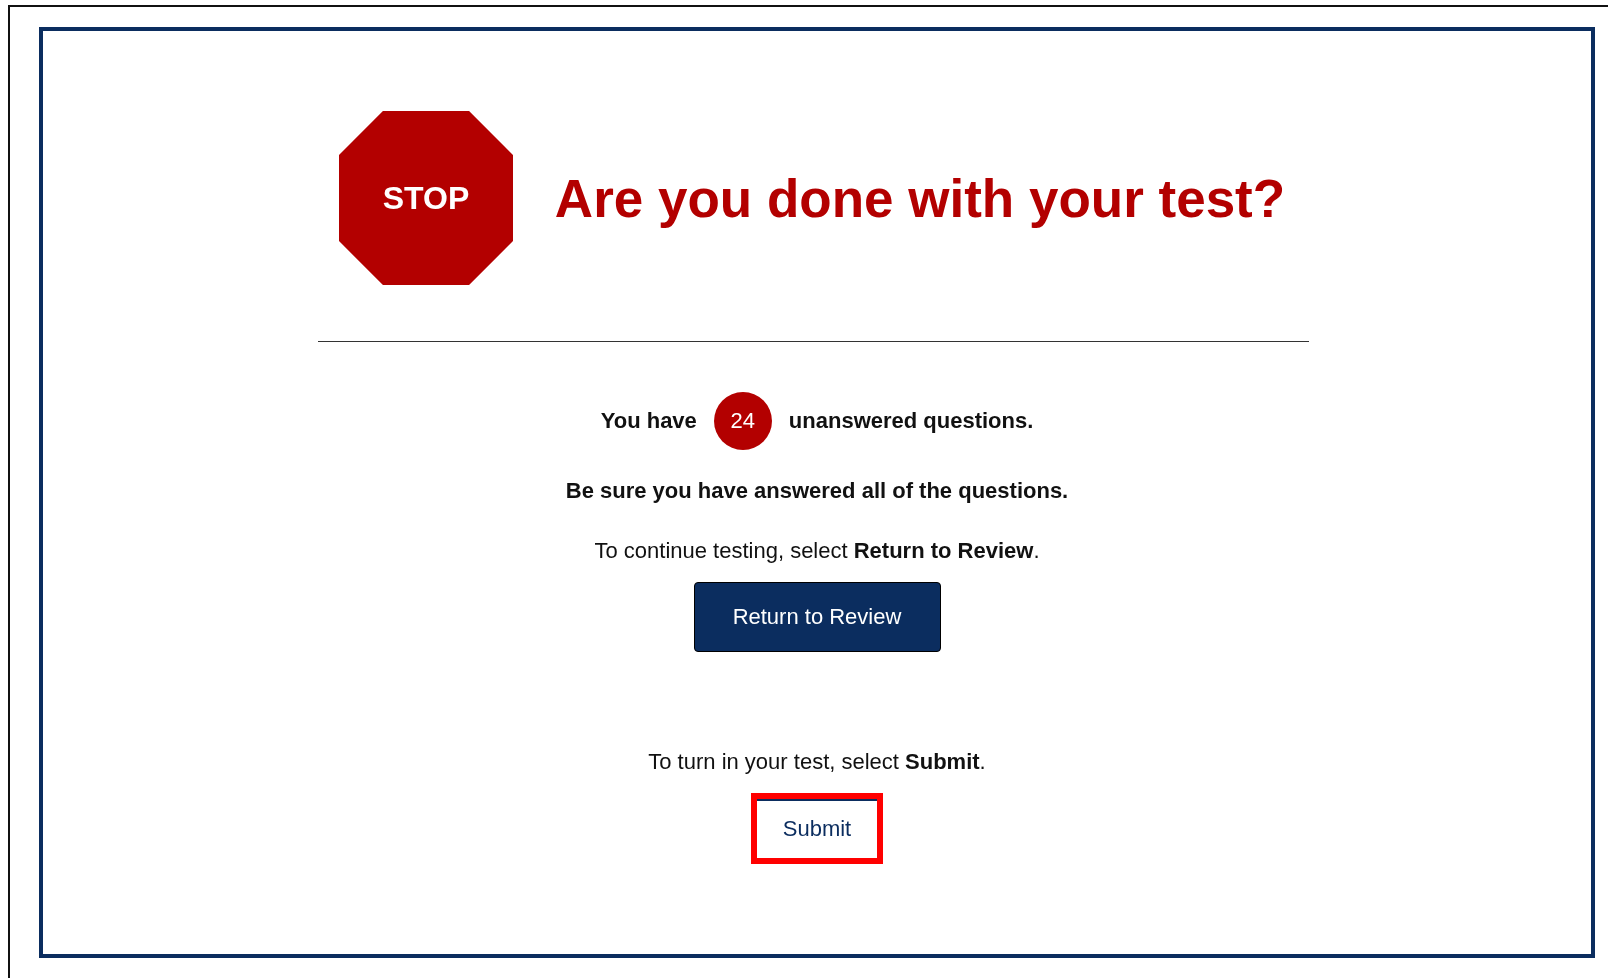 Image resolution: width=1608 pixels, height=978 pixels. What do you see at coordinates (817, 762) in the screenshot?
I see `instruction-text: To turn in your test, select Submit.` at bounding box center [817, 762].